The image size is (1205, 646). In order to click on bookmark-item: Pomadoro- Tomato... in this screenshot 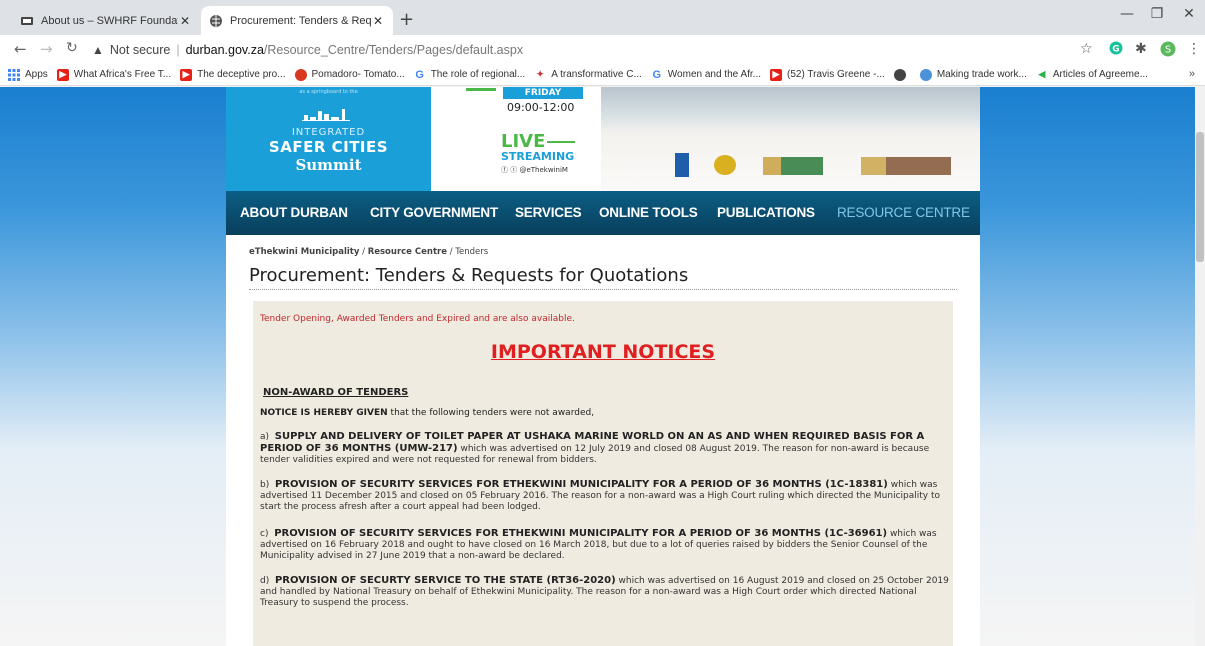, I will do `click(349, 74)`.